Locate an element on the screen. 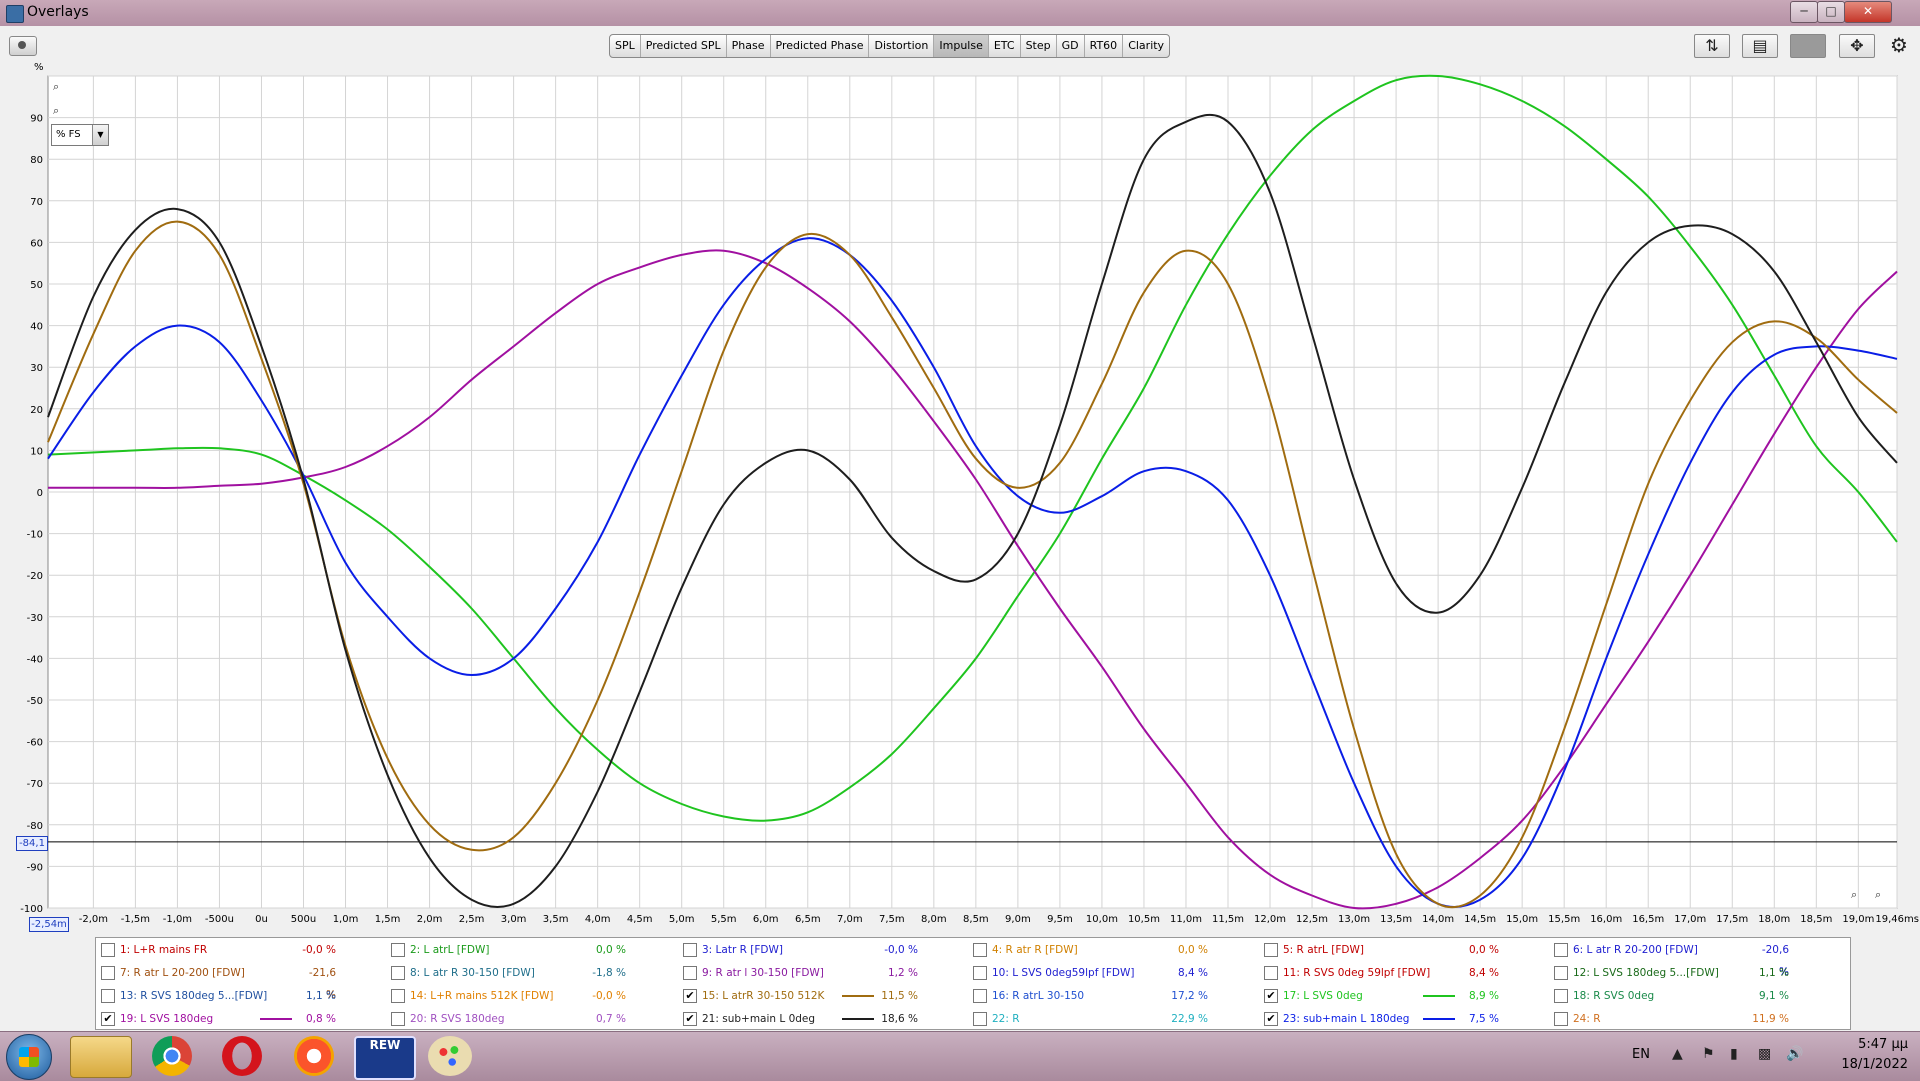 The image size is (1920, 1081). y-tick-label: 60 is located at coordinates (36, 243).